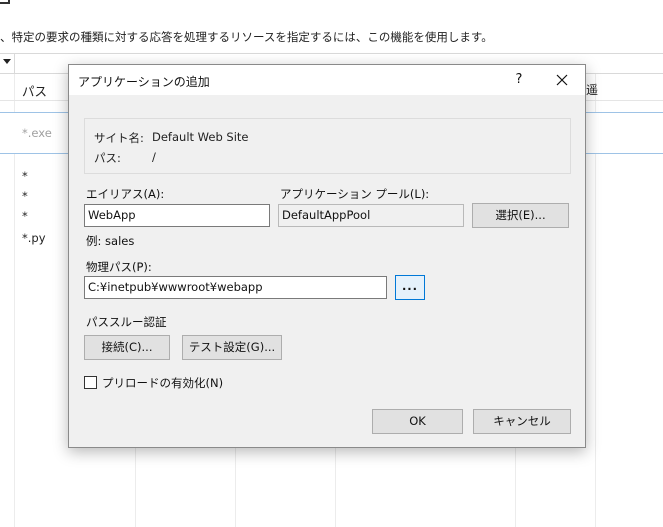 The width and height of the screenshot is (663, 527). I want to click on app-pool-field: DefaultAppPool, so click(371, 215).